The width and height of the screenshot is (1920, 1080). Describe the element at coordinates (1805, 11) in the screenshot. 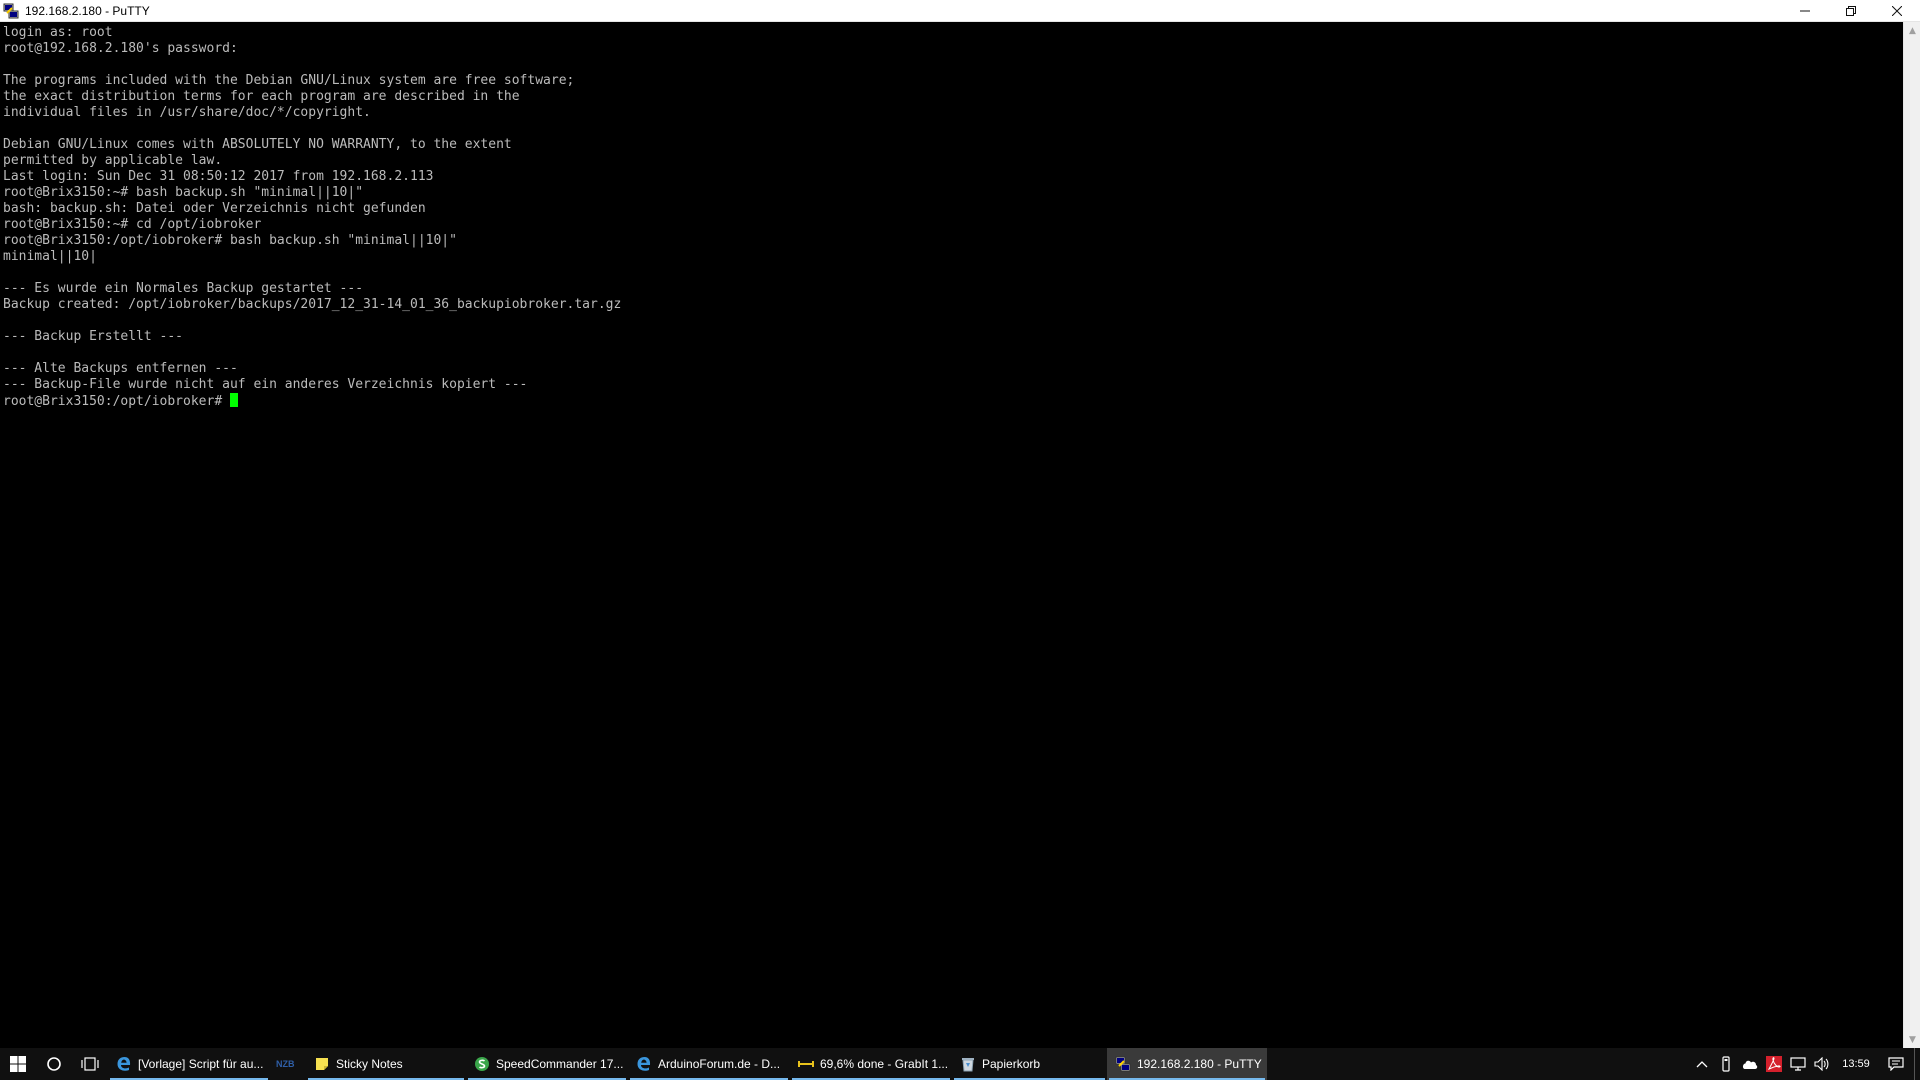

I see `minimize-button` at that location.